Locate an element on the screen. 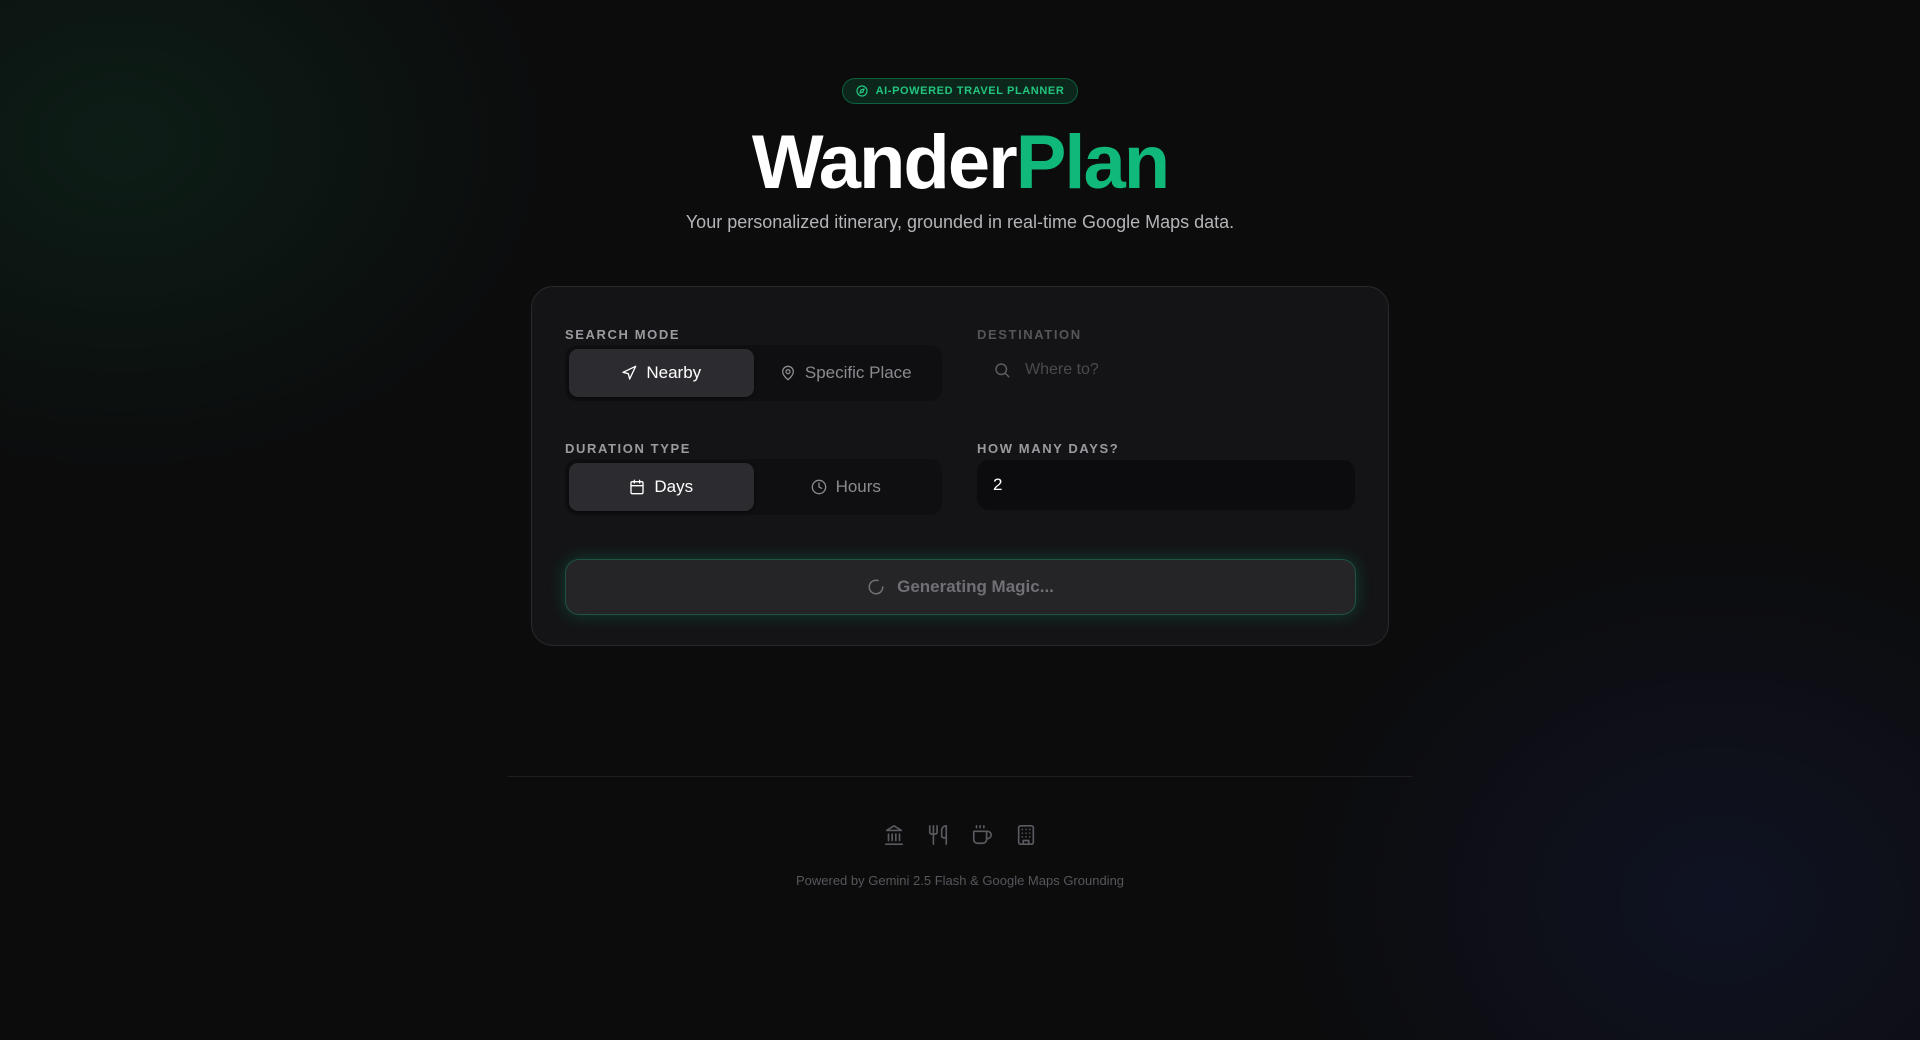 The height and width of the screenshot is (1040, 1920). specific-place-button: Specific Place is located at coordinates (846, 373).